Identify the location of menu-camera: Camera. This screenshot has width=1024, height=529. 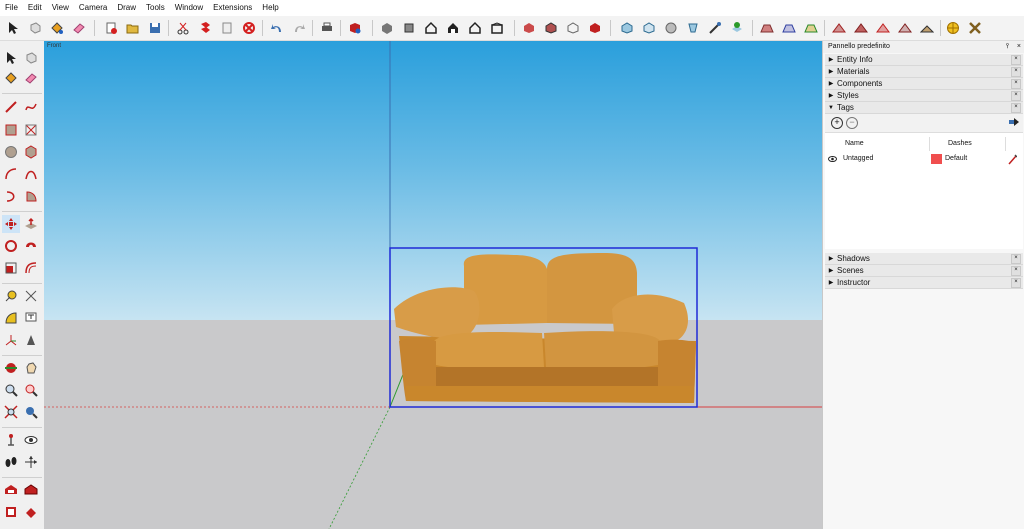
(93, 8).